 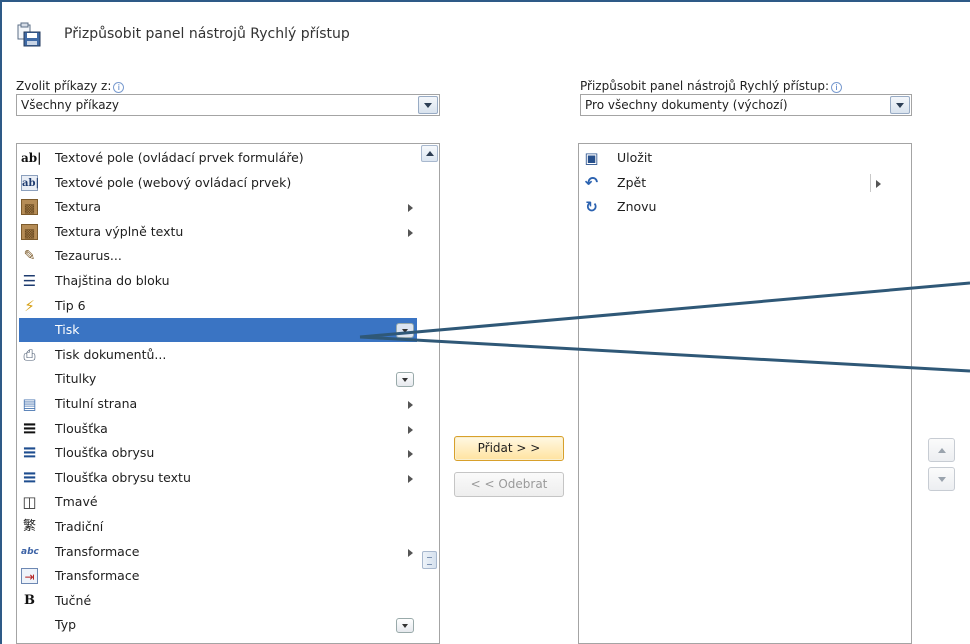 I want to click on choose-commands-label: Zvolit příkazy z: i, so click(x=70, y=86).